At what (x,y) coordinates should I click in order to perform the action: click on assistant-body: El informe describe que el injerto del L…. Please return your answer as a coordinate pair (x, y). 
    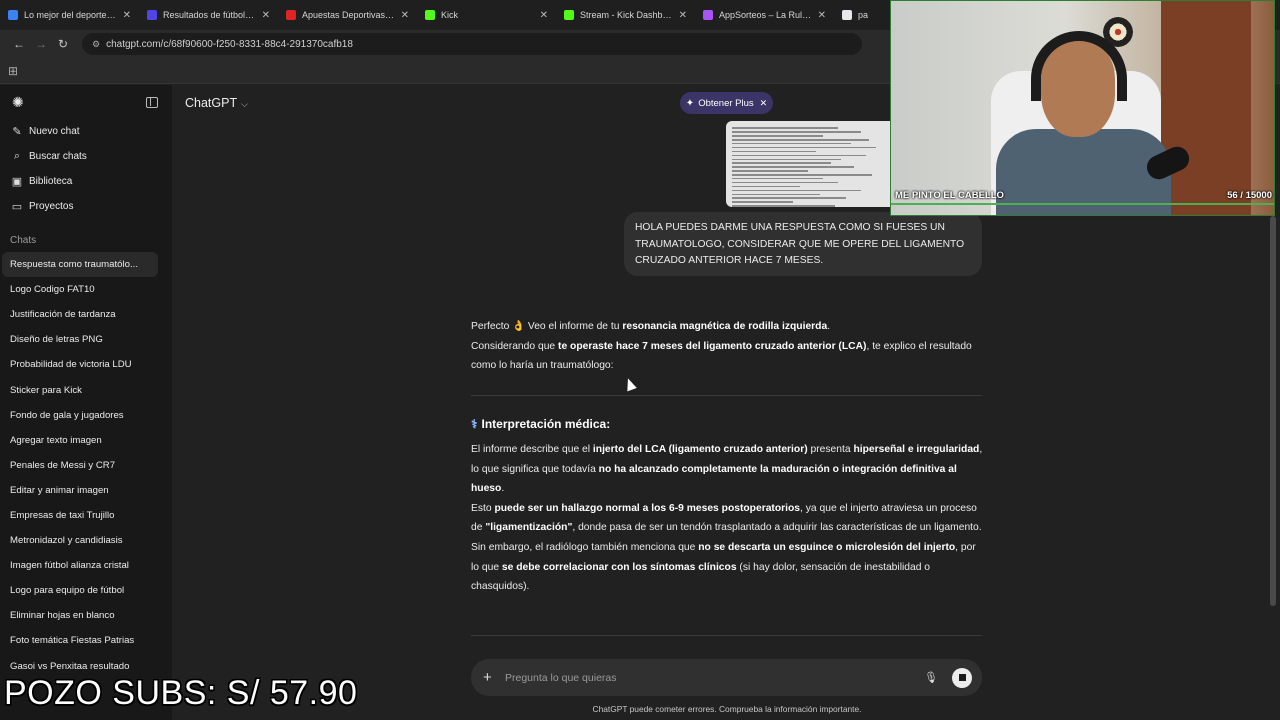
    Looking at the image, I should click on (727, 518).